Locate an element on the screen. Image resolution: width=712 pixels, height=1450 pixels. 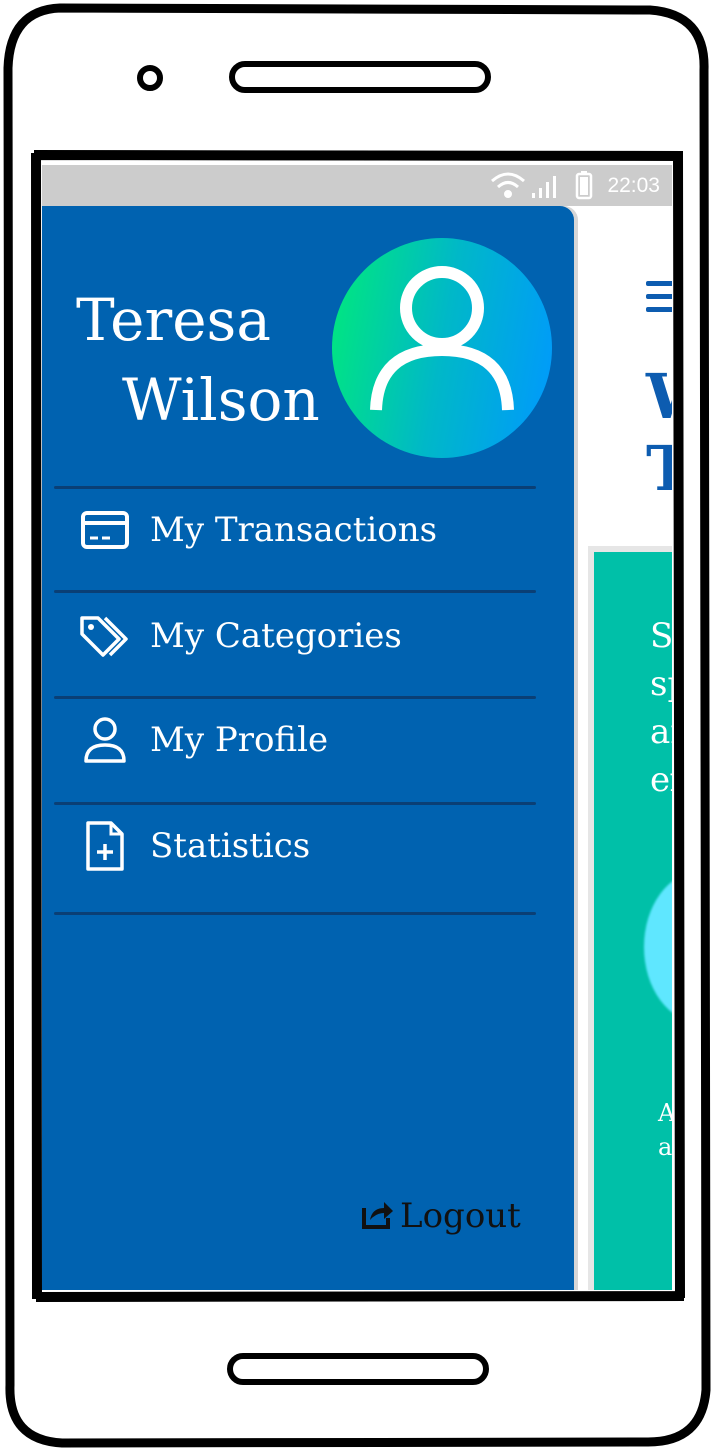
avatar is located at coordinates (442, 348).